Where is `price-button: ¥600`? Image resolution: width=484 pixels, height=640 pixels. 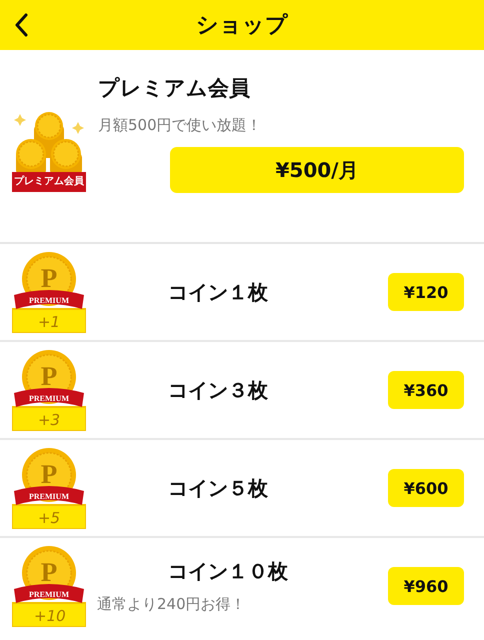 price-button: ¥600 is located at coordinates (426, 488).